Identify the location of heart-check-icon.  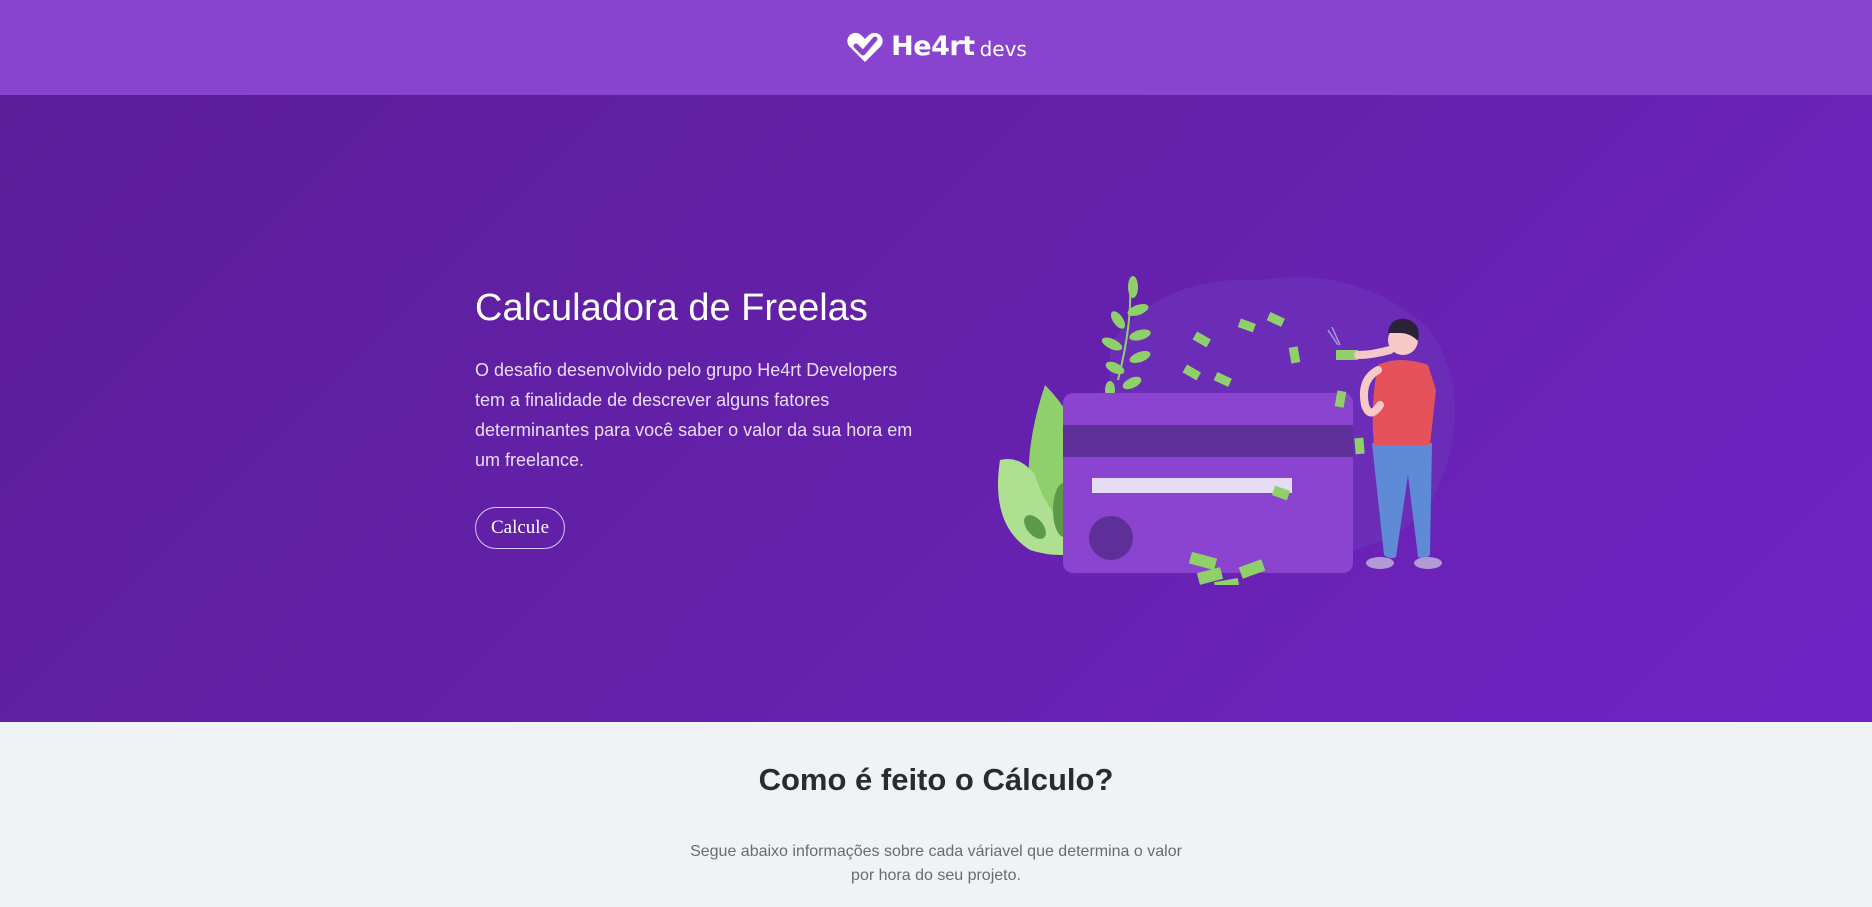
(865, 47).